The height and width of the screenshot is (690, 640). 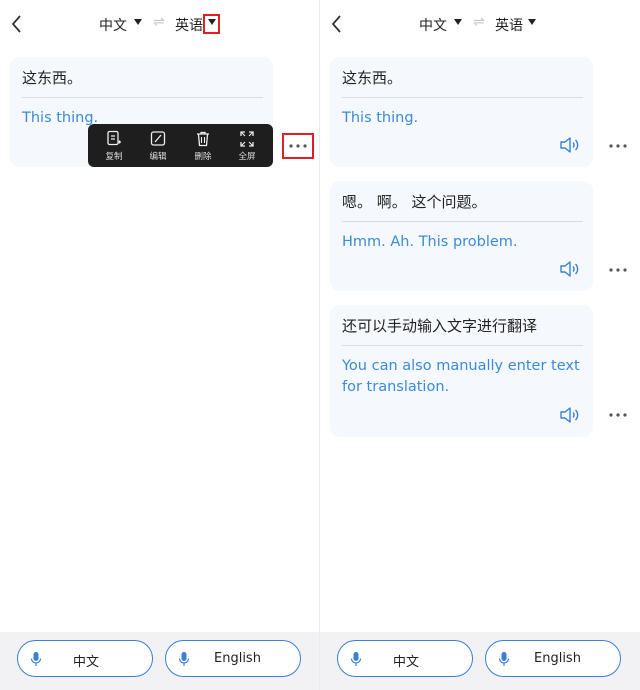 What do you see at coordinates (440, 326) in the screenshot?
I see `source-text: 还可以手动输入文字进行翻译` at bounding box center [440, 326].